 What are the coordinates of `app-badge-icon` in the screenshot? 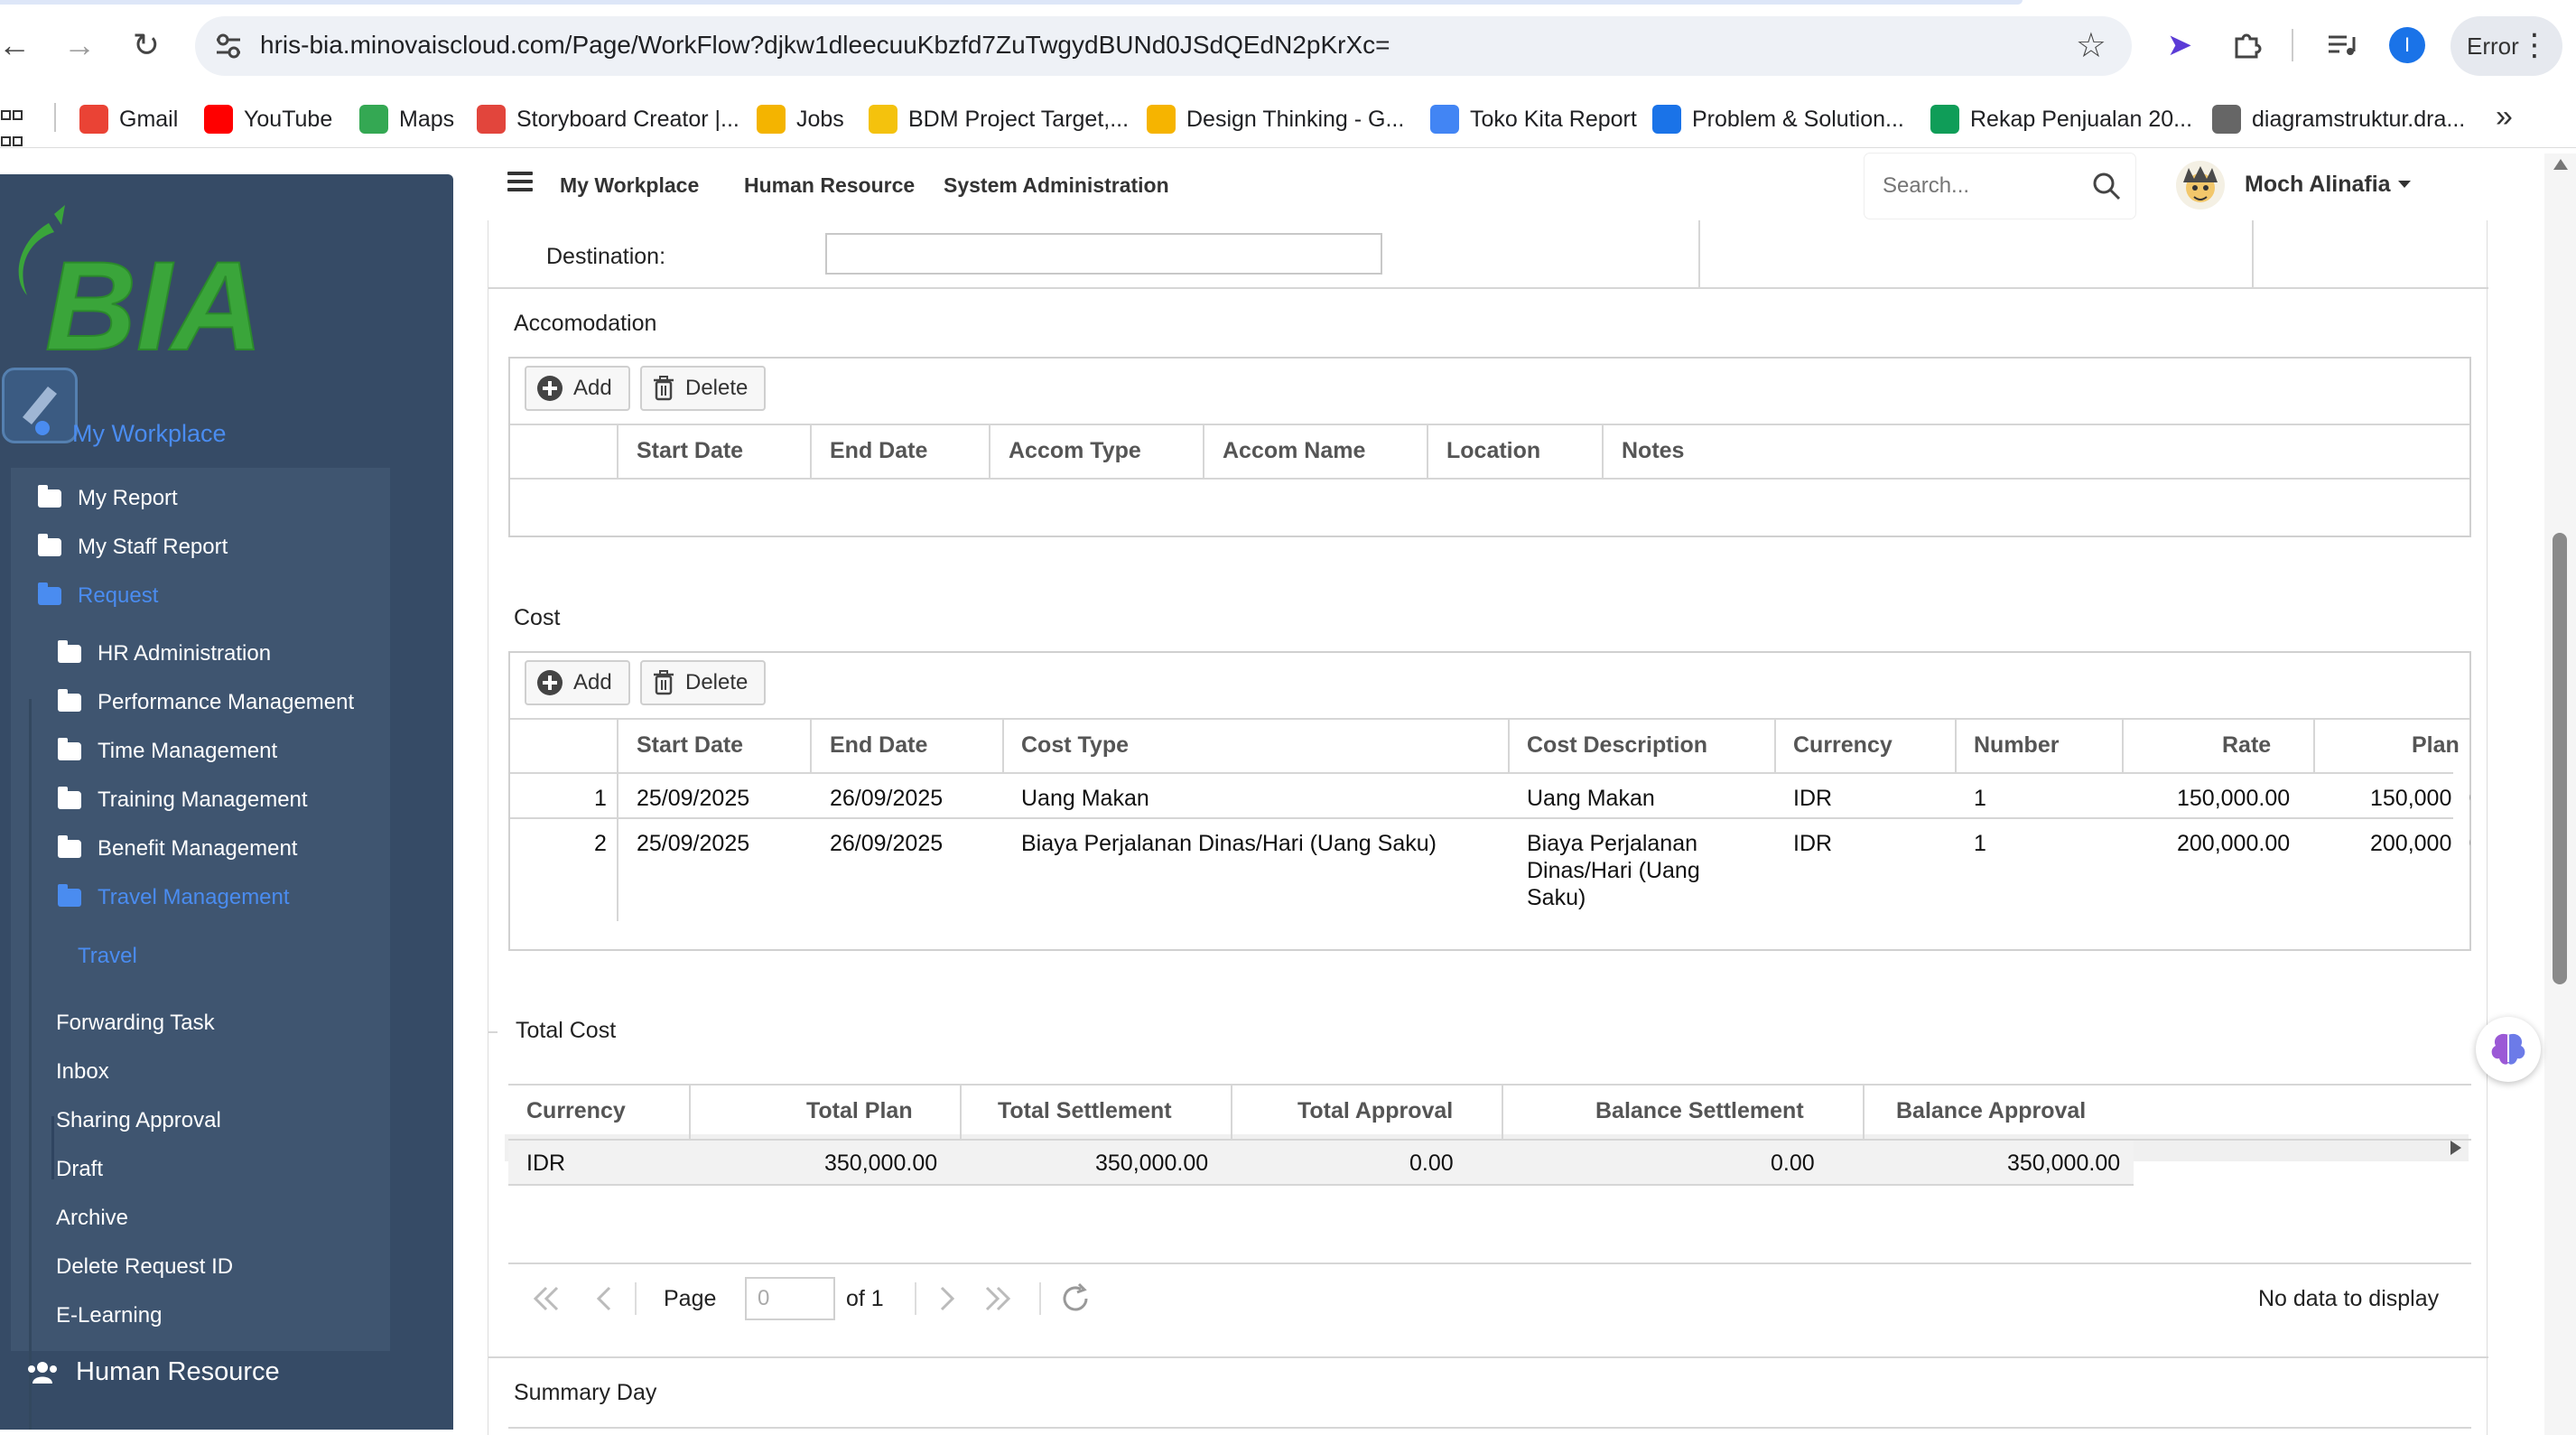 It's located at (40, 406).